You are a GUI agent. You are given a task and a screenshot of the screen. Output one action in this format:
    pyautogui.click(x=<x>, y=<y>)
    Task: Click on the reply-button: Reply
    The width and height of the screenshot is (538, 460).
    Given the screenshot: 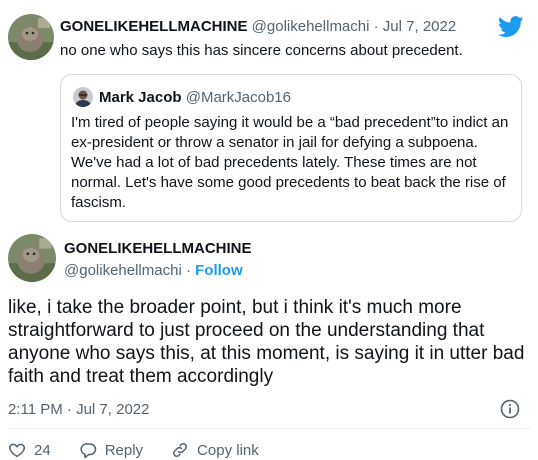 What is the action you would take?
    pyautogui.click(x=111, y=450)
    